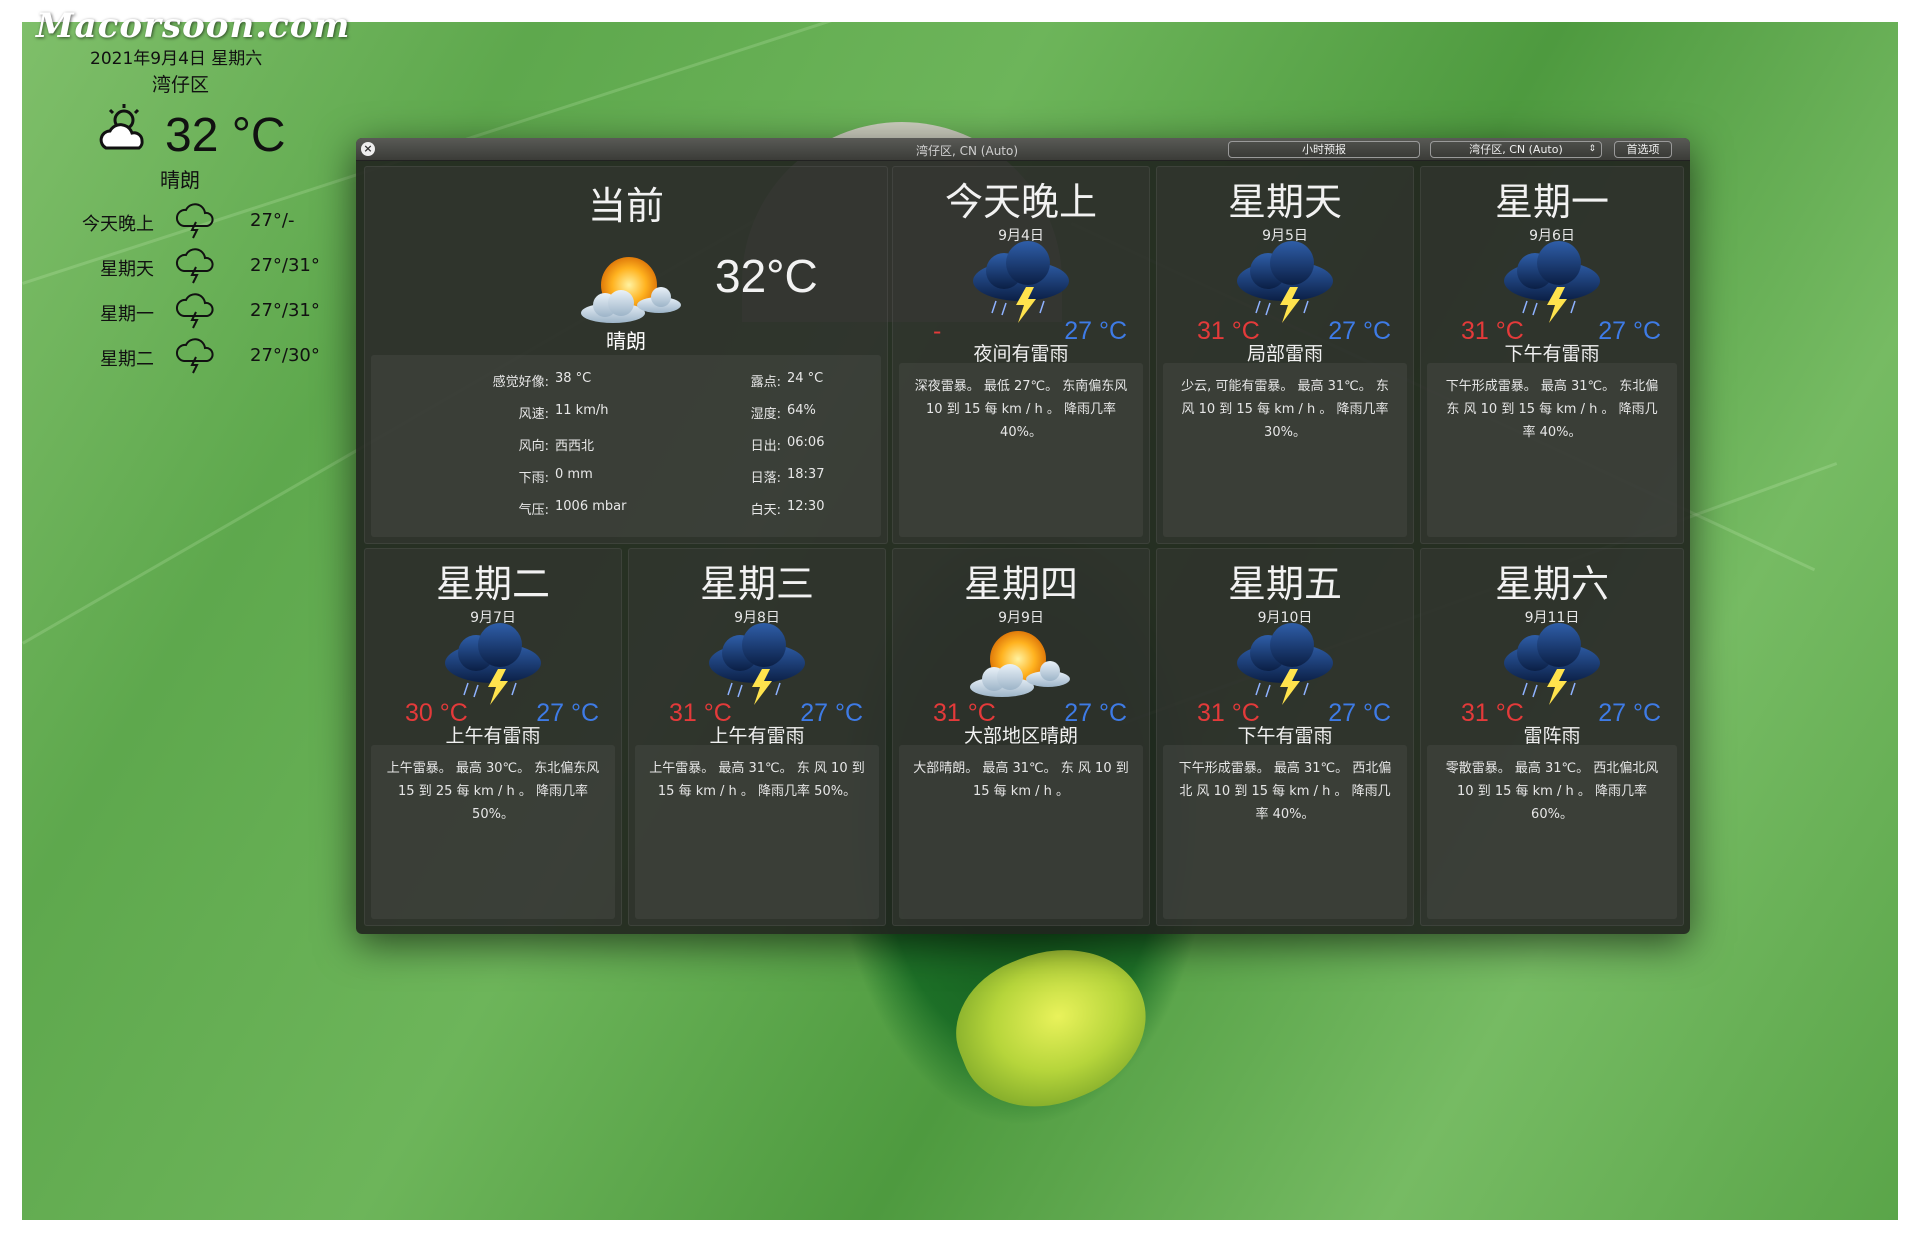  What do you see at coordinates (127, 269) in the screenshot?
I see `widget-forecast-day: 星期天` at bounding box center [127, 269].